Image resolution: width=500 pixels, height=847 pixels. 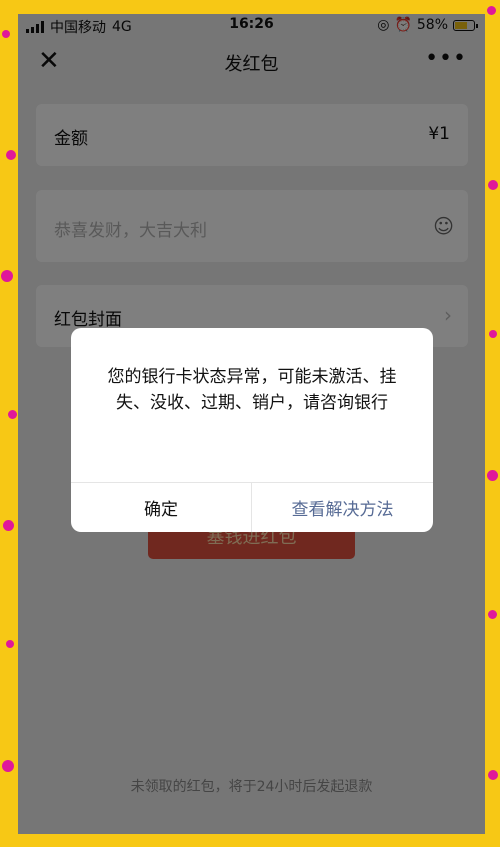 What do you see at coordinates (342, 507) in the screenshot?
I see `view-solution-button: 查看解决方法` at bounding box center [342, 507].